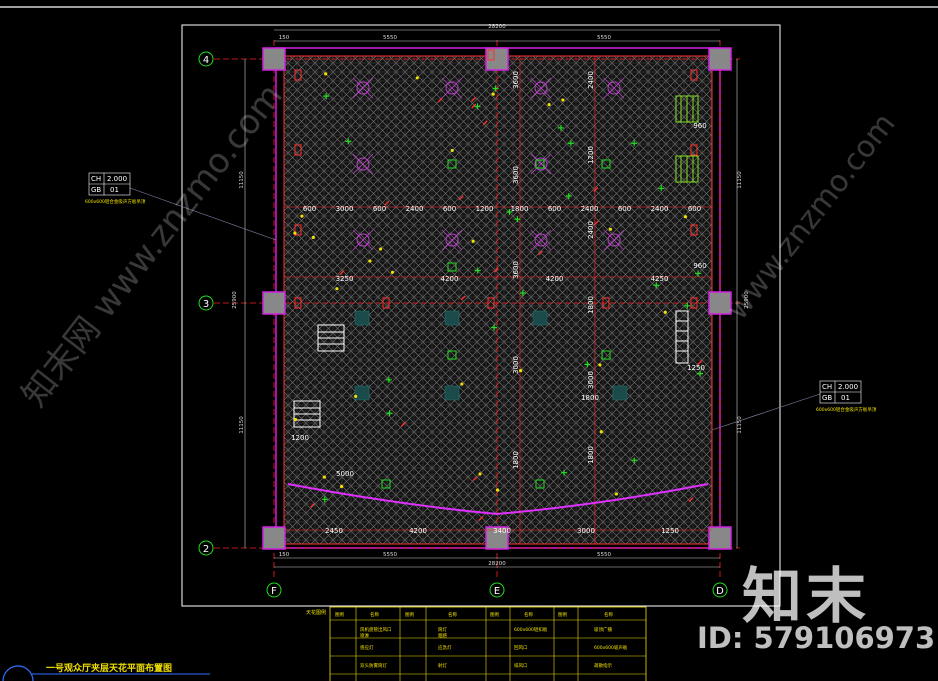 The height and width of the screenshot is (681, 938). I want to click on dim-side-left-upper: 11150, so click(242, 180).